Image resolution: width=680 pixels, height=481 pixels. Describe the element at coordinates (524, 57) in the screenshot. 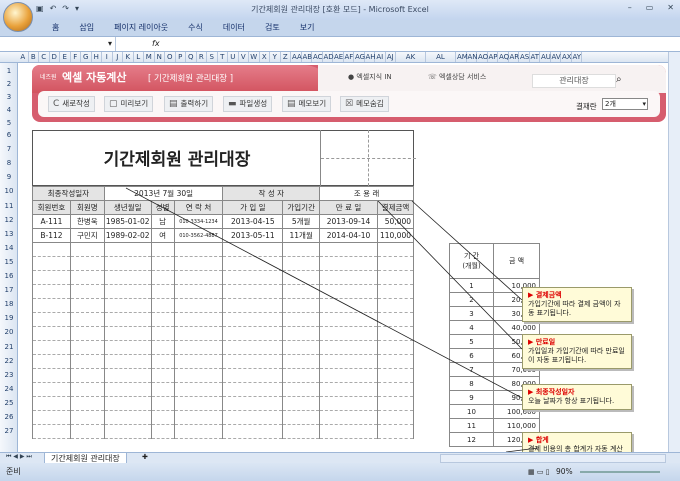

I see `column-header: AS` at that location.